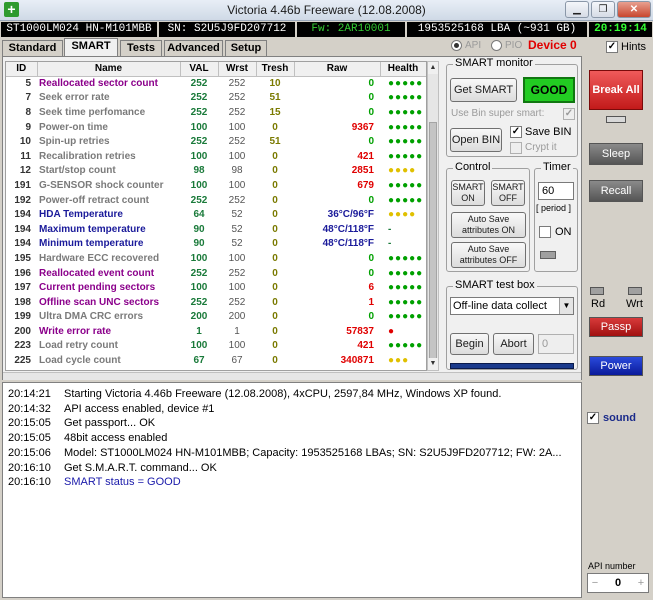 This screenshot has height=600, width=653. Describe the element at coordinates (292, 376) in the screenshot. I see `panel-horizontal-scrollbar` at that location.